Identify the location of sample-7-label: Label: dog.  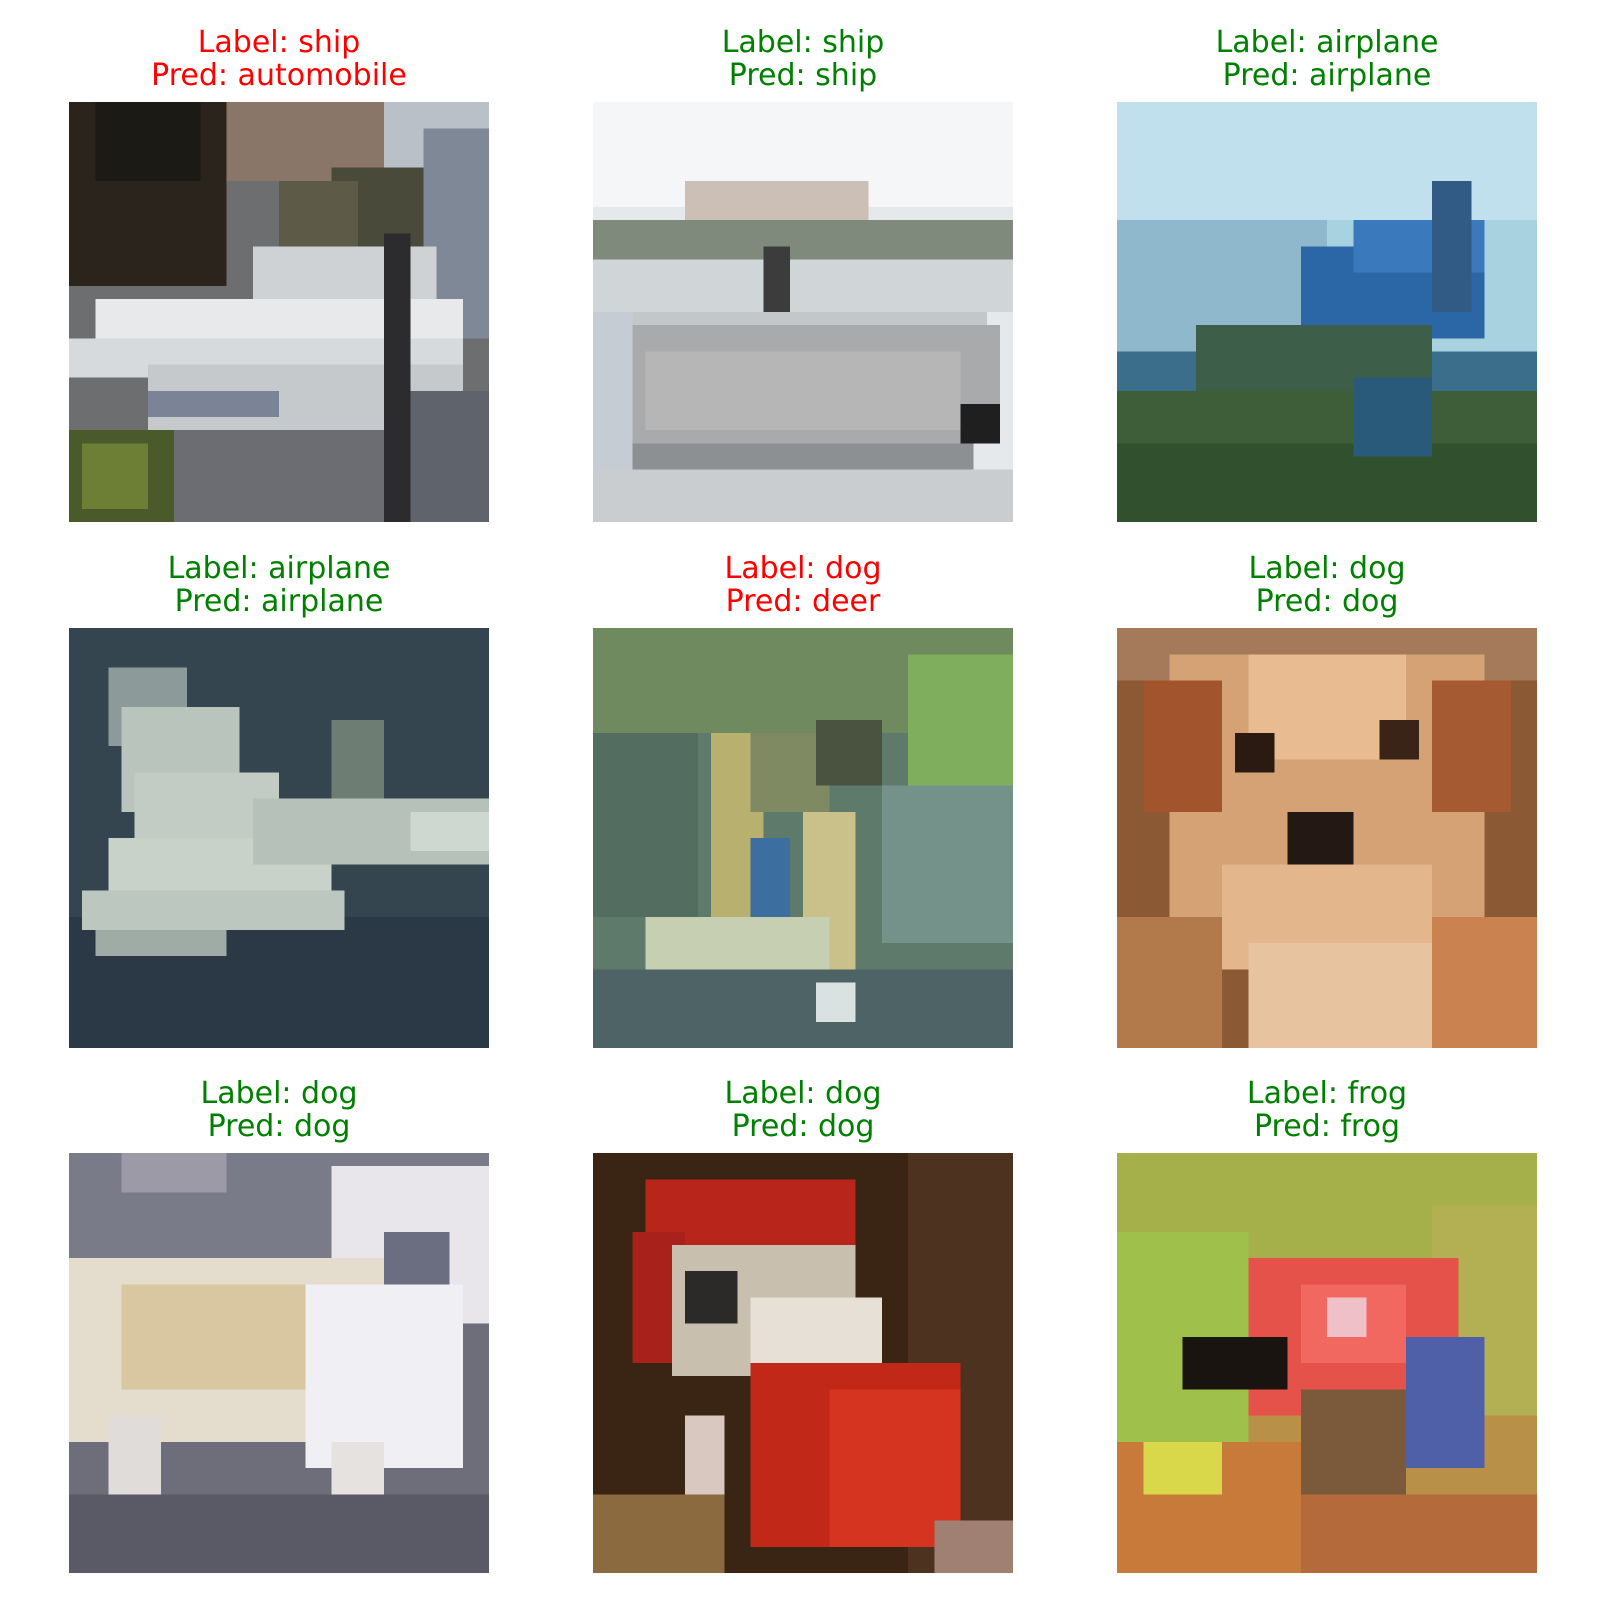
(279, 1093).